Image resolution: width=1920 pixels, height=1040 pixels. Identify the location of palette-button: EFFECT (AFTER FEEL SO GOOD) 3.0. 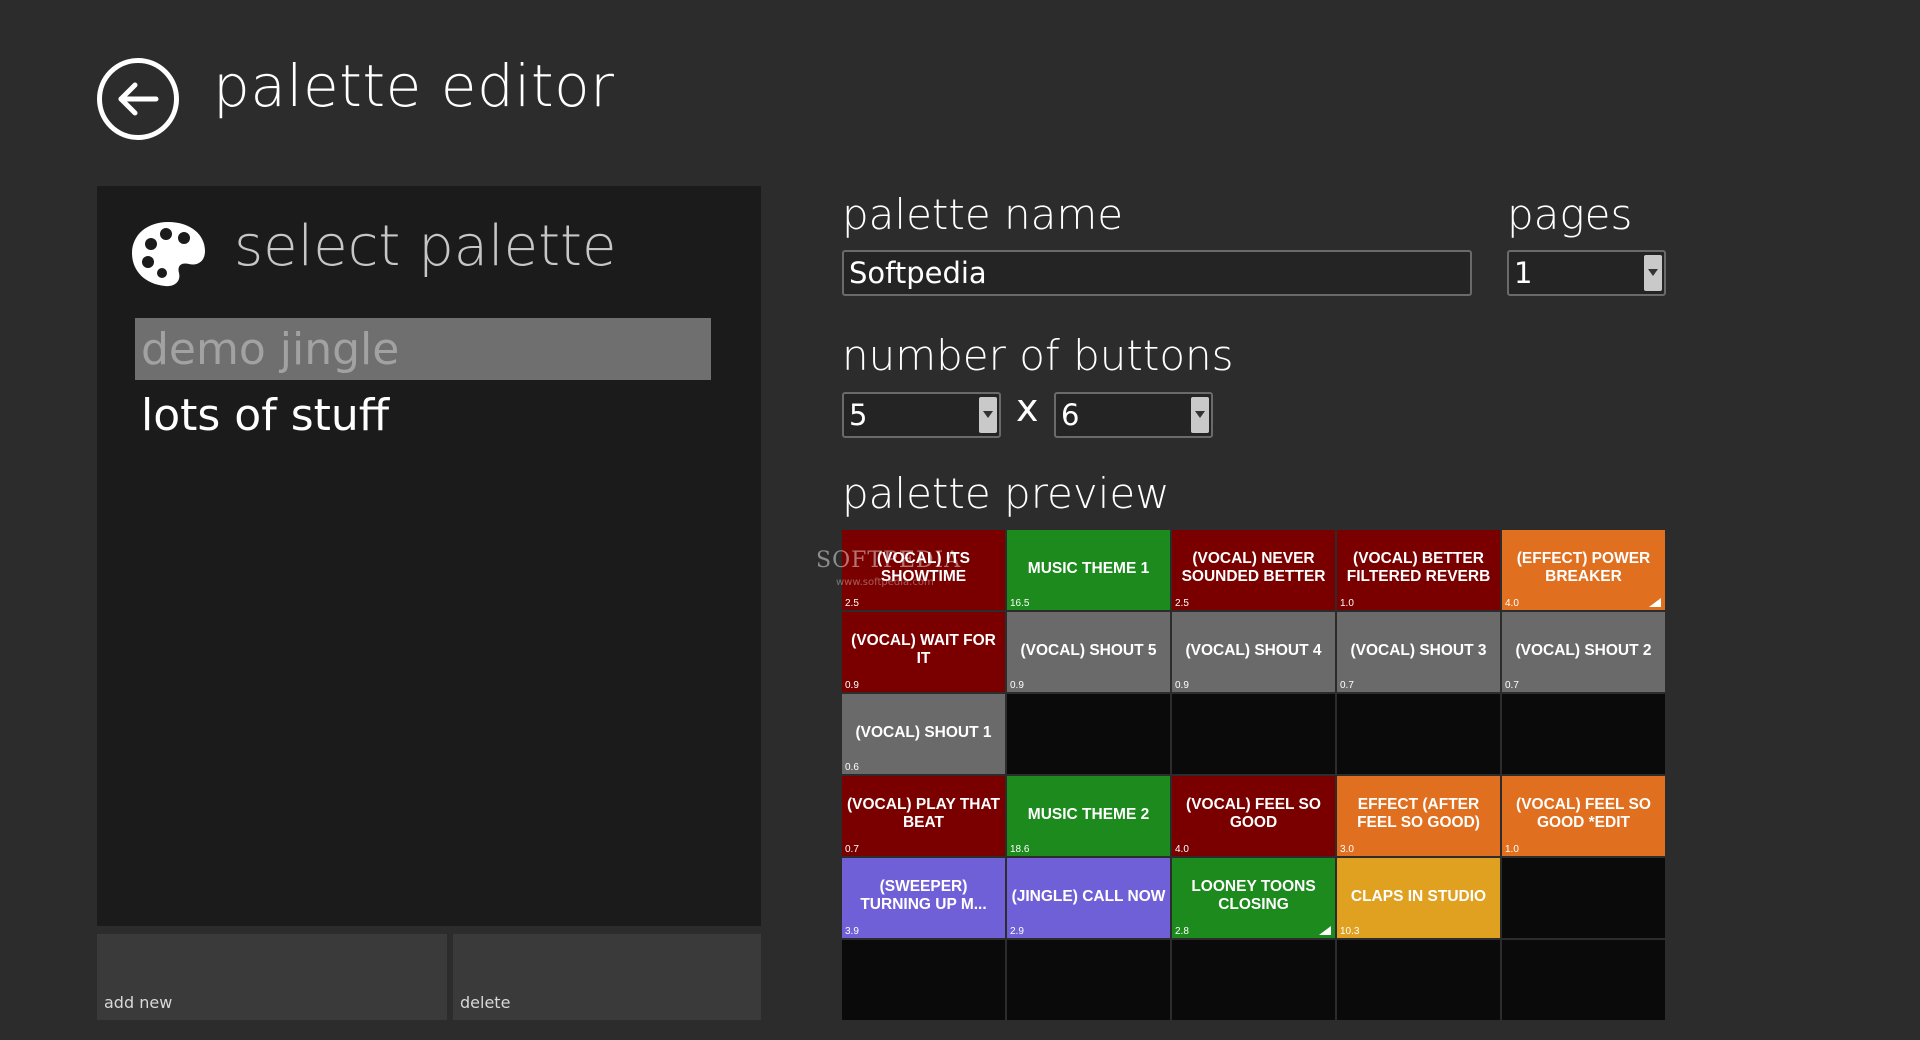
(1418, 816).